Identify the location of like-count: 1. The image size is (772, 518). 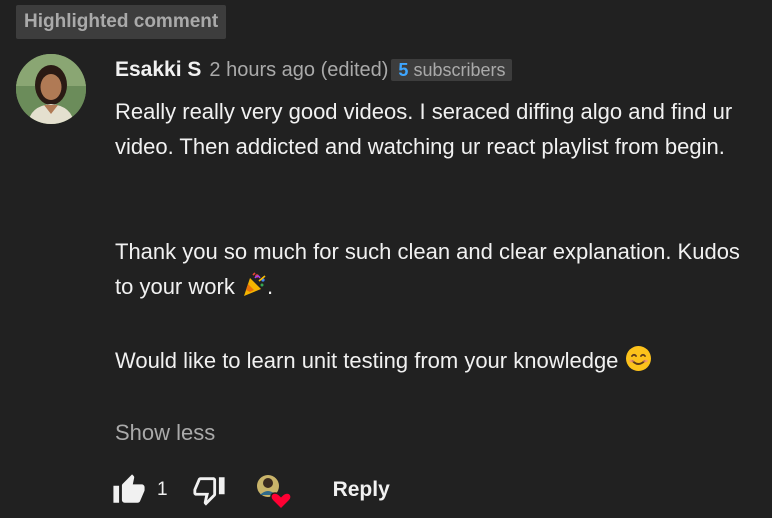
(162, 489).